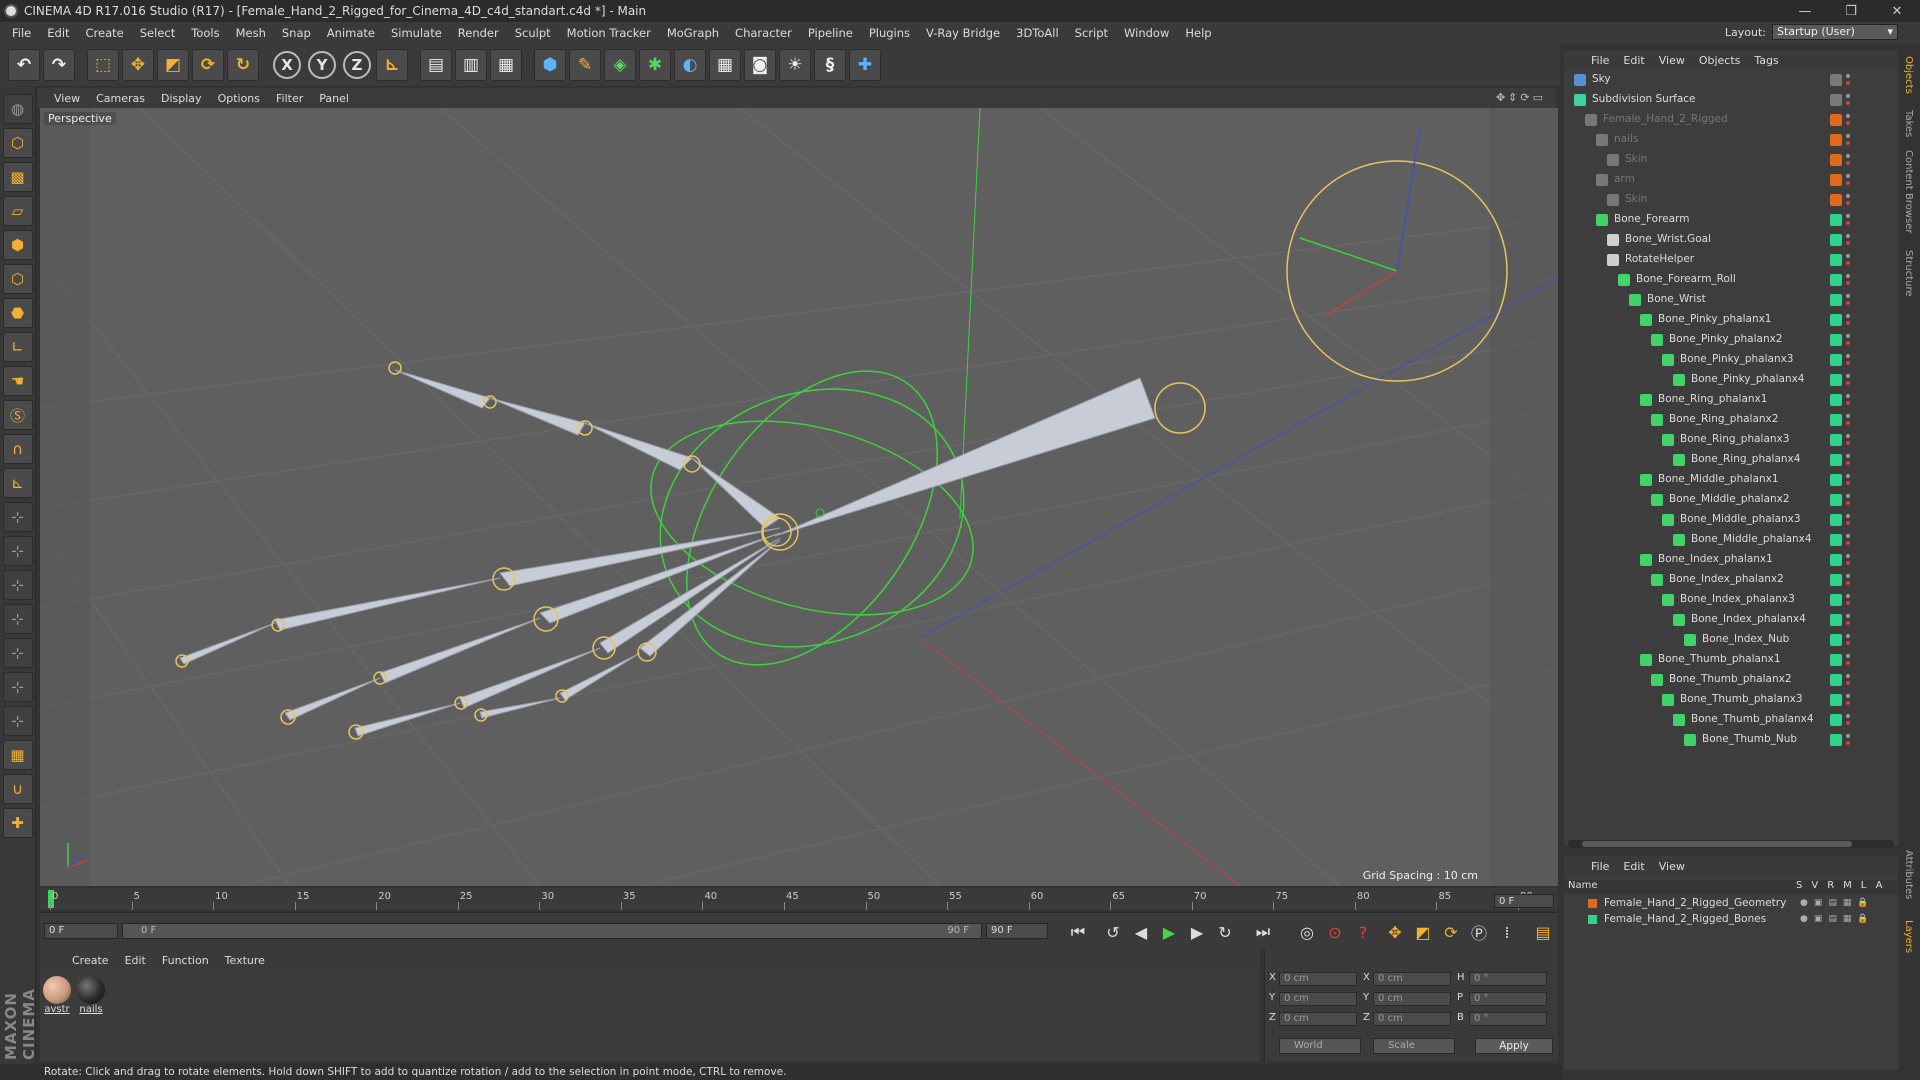  What do you see at coordinates (17, 483) in the screenshot?
I see `enable-axis-icon: ⊾` at bounding box center [17, 483].